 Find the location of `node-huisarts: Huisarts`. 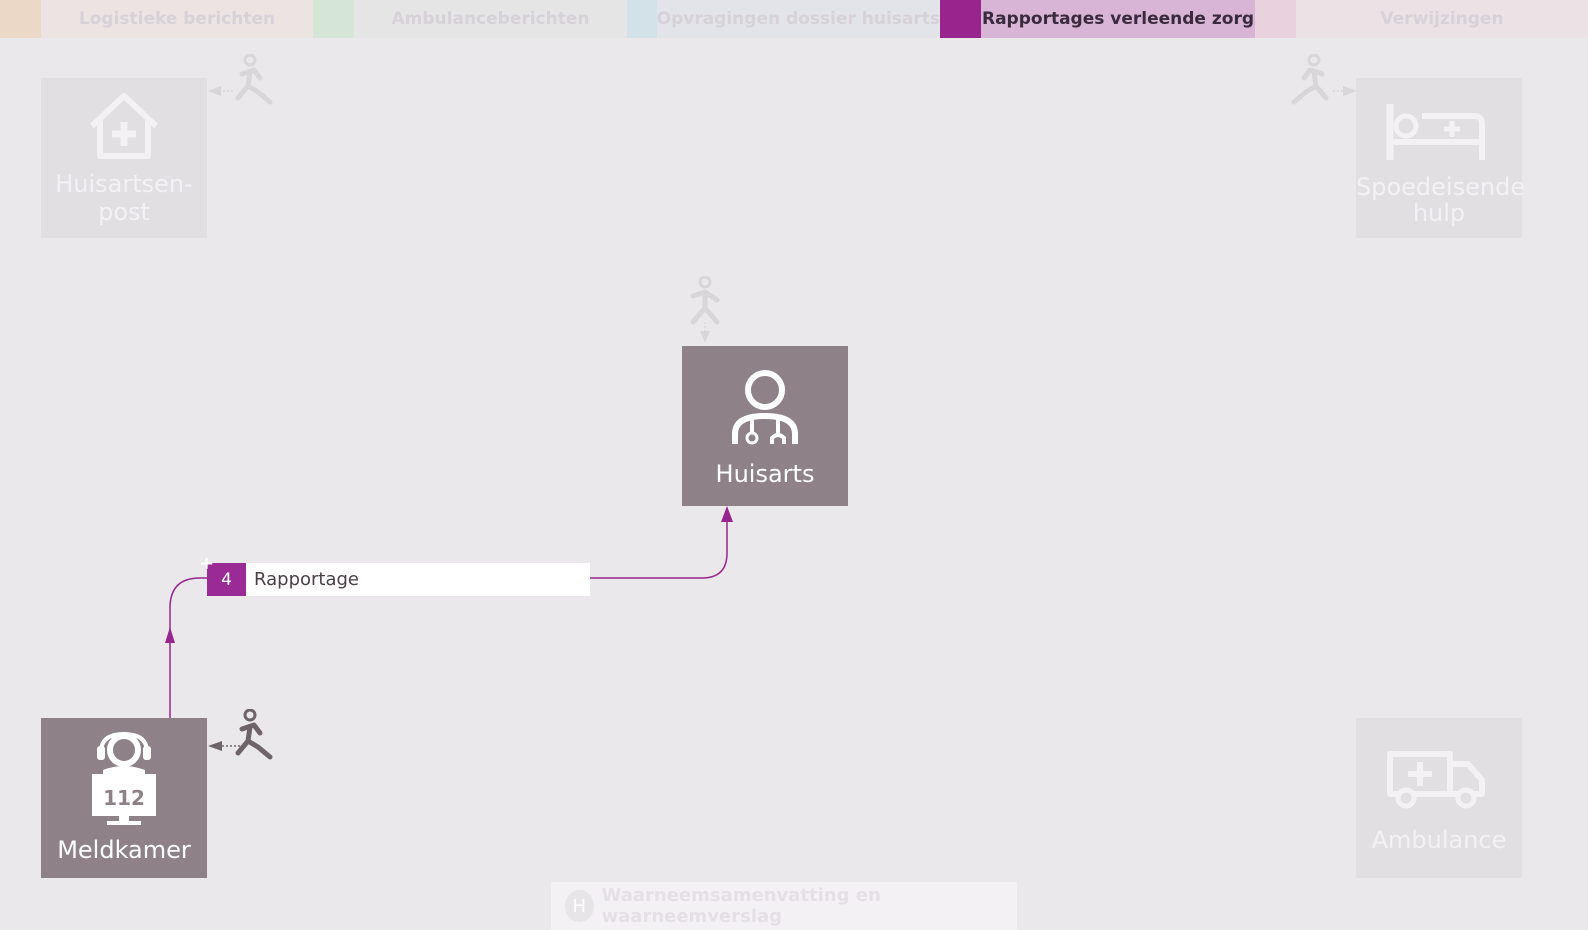

node-huisarts: Huisarts is located at coordinates (765, 426).